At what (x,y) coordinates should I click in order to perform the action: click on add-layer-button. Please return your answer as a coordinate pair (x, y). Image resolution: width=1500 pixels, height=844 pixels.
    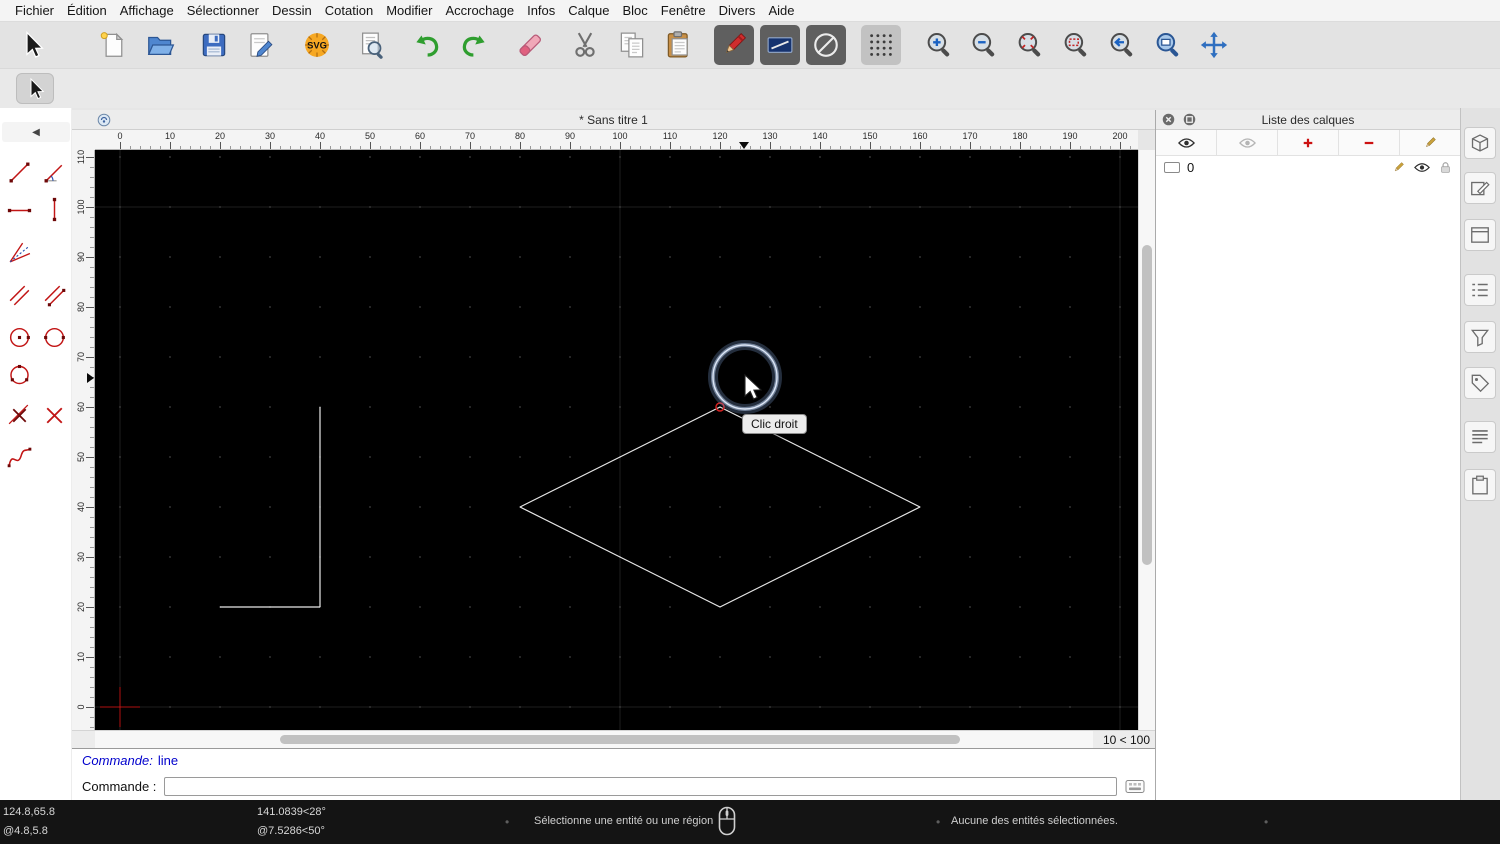
    Looking at the image, I should click on (1308, 142).